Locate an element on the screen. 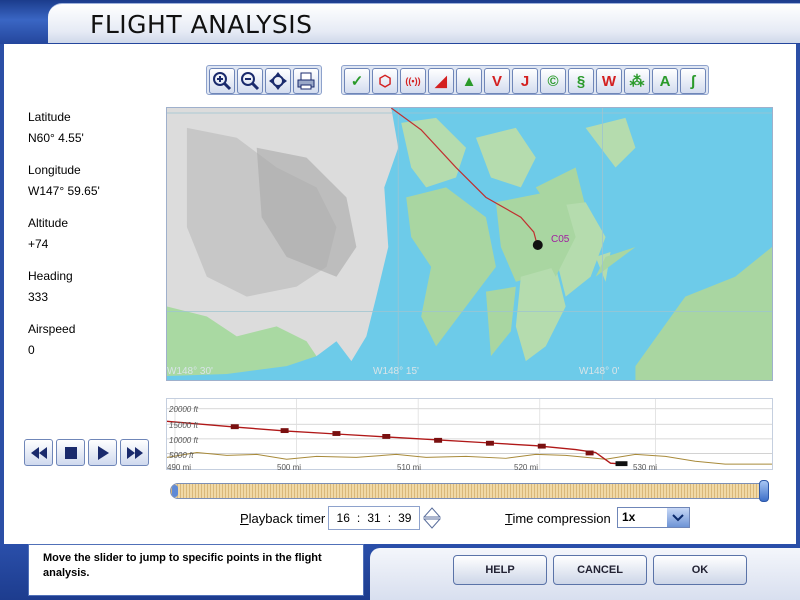 This screenshot has width=800, height=600. profile-distance-label-4: 520 mi is located at coordinates (526, 467).